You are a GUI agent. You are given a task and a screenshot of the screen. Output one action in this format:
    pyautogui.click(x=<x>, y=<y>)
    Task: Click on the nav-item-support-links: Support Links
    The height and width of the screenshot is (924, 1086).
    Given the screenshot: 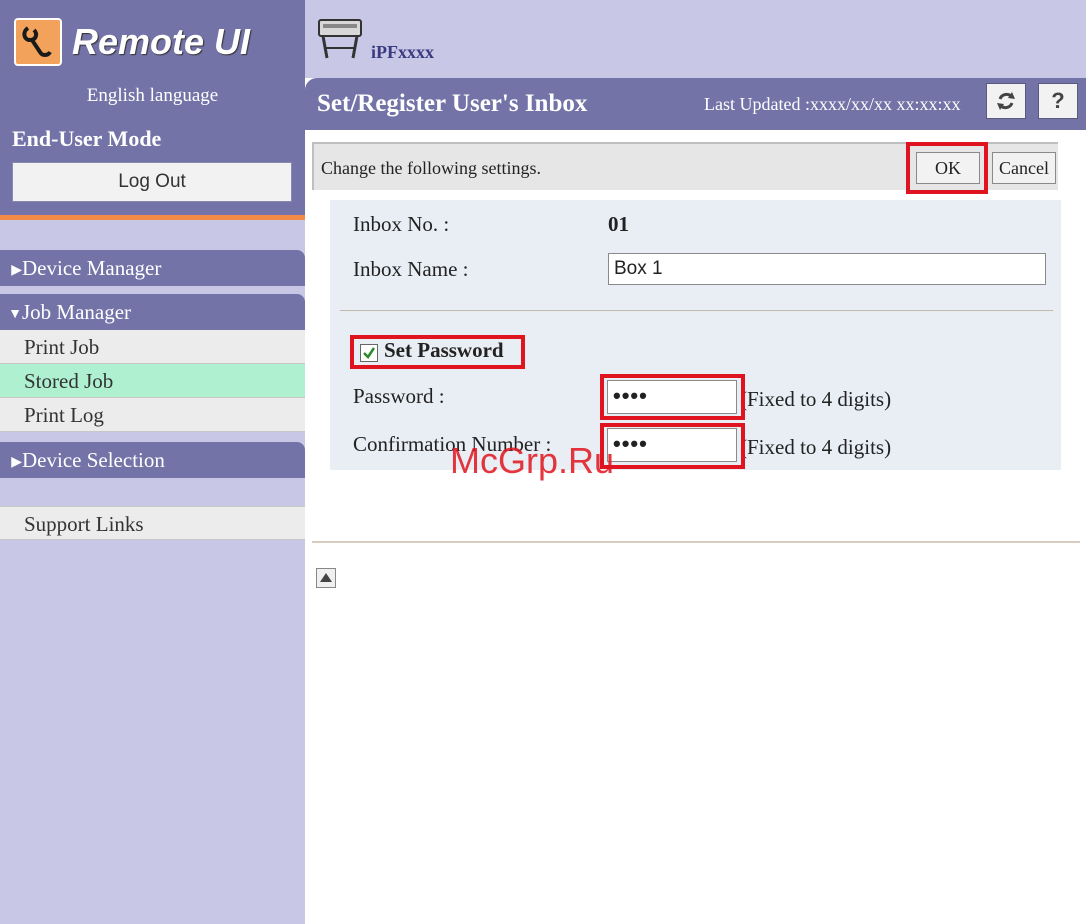 What is the action you would take?
    pyautogui.click(x=152, y=523)
    